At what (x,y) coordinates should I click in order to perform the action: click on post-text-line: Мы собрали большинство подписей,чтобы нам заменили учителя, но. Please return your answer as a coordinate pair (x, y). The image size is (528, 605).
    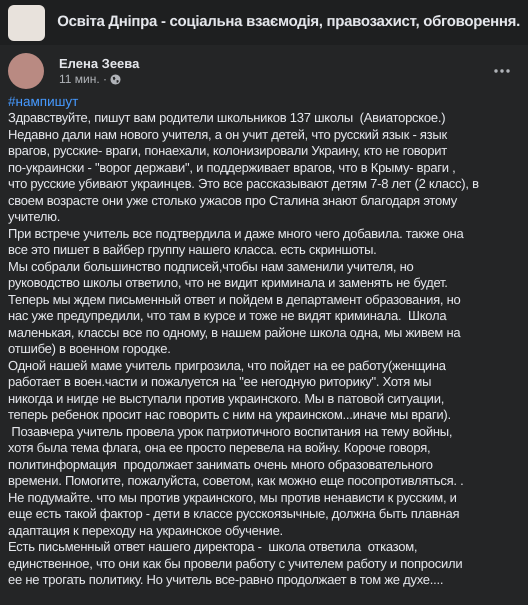
    Looking at the image, I should click on (211, 266).